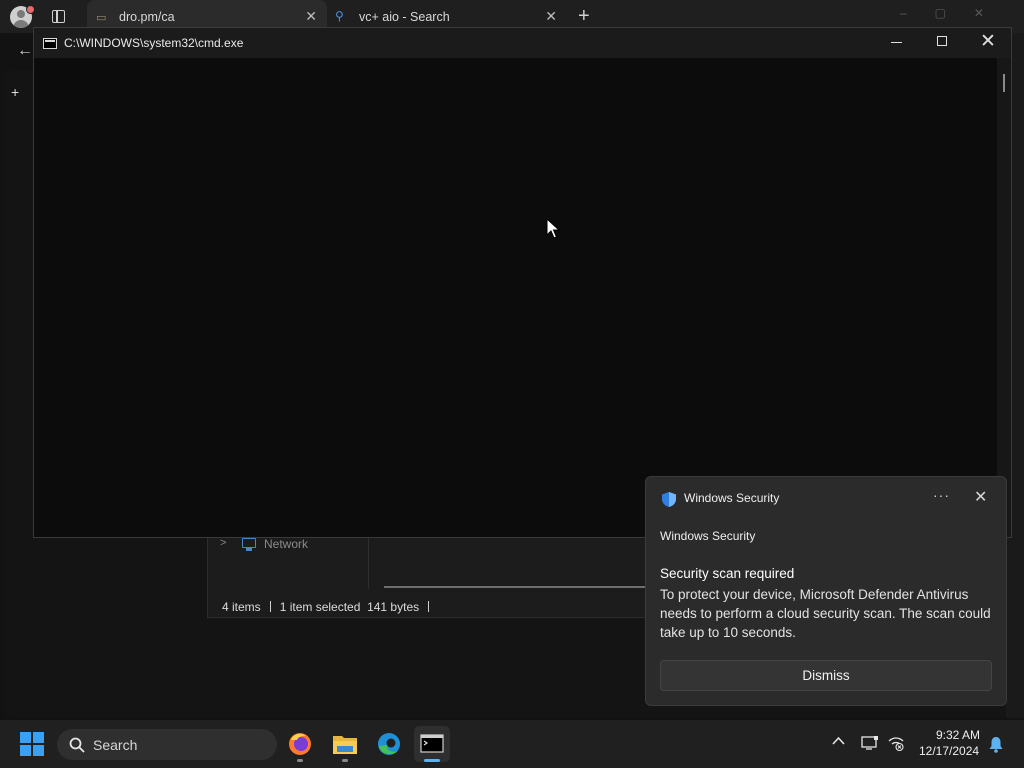  I want to click on item-count: 4 items, so click(241, 607).